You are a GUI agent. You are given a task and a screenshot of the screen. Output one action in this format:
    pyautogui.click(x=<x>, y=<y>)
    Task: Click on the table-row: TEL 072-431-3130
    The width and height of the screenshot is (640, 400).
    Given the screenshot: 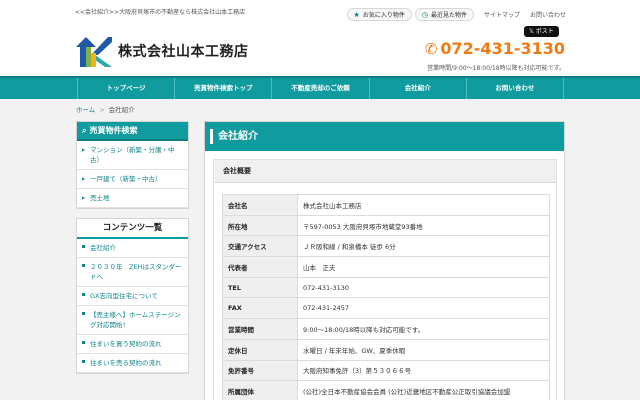 What is the action you would take?
    pyautogui.click(x=386, y=287)
    